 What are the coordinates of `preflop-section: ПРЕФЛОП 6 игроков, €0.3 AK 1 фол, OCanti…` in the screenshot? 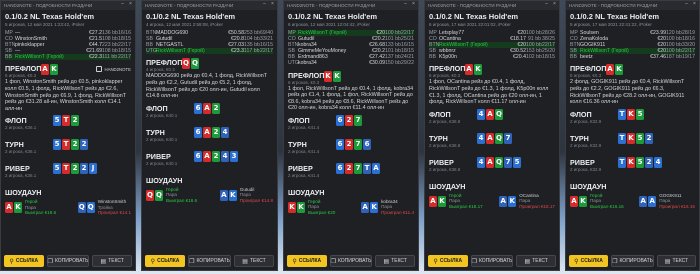 It's located at (492, 82).